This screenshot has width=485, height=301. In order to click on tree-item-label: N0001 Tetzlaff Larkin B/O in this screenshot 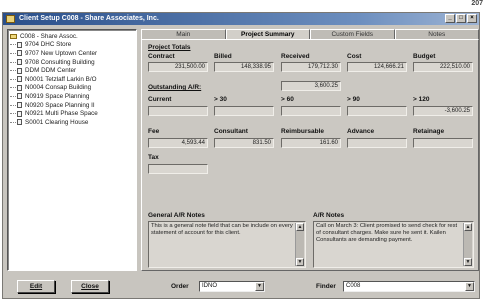, I will do `click(61, 79)`.